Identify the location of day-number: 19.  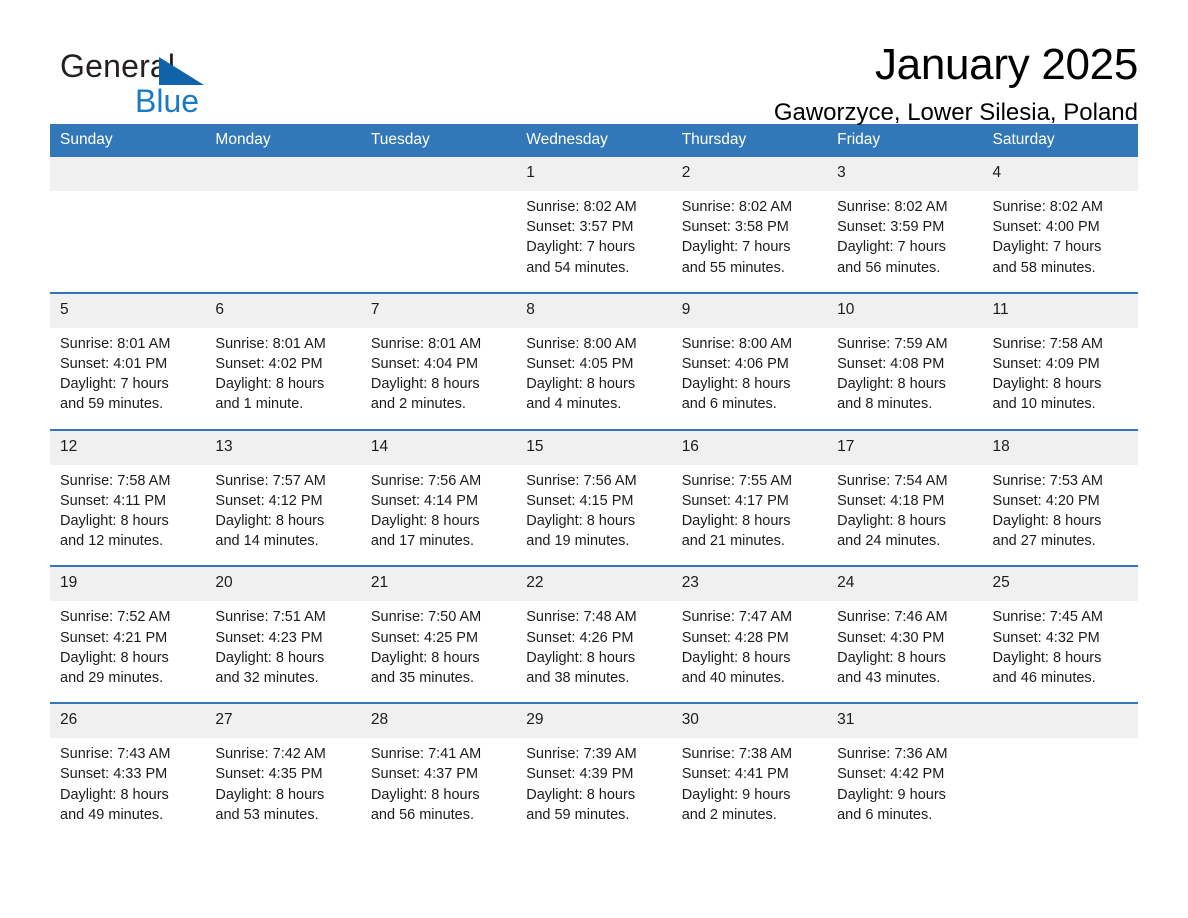
(128, 584).